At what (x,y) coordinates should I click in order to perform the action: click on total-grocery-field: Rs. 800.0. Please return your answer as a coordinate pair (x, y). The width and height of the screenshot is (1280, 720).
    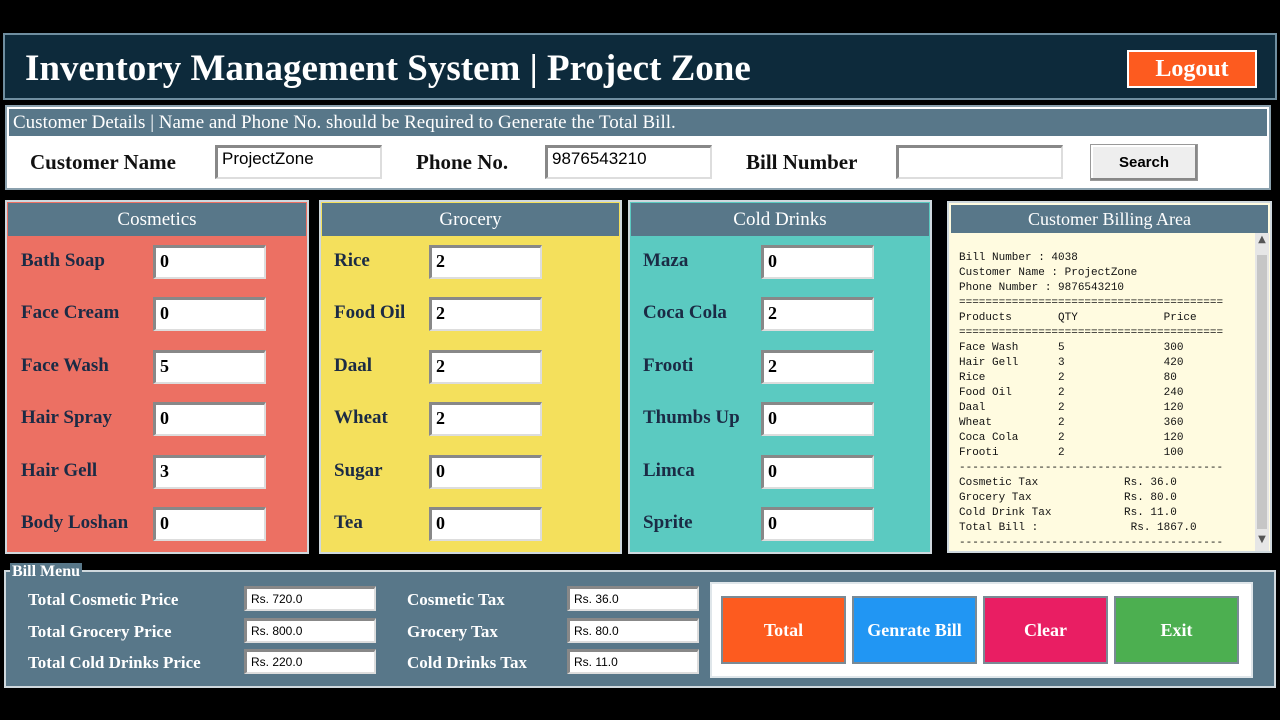
    Looking at the image, I should click on (310, 630).